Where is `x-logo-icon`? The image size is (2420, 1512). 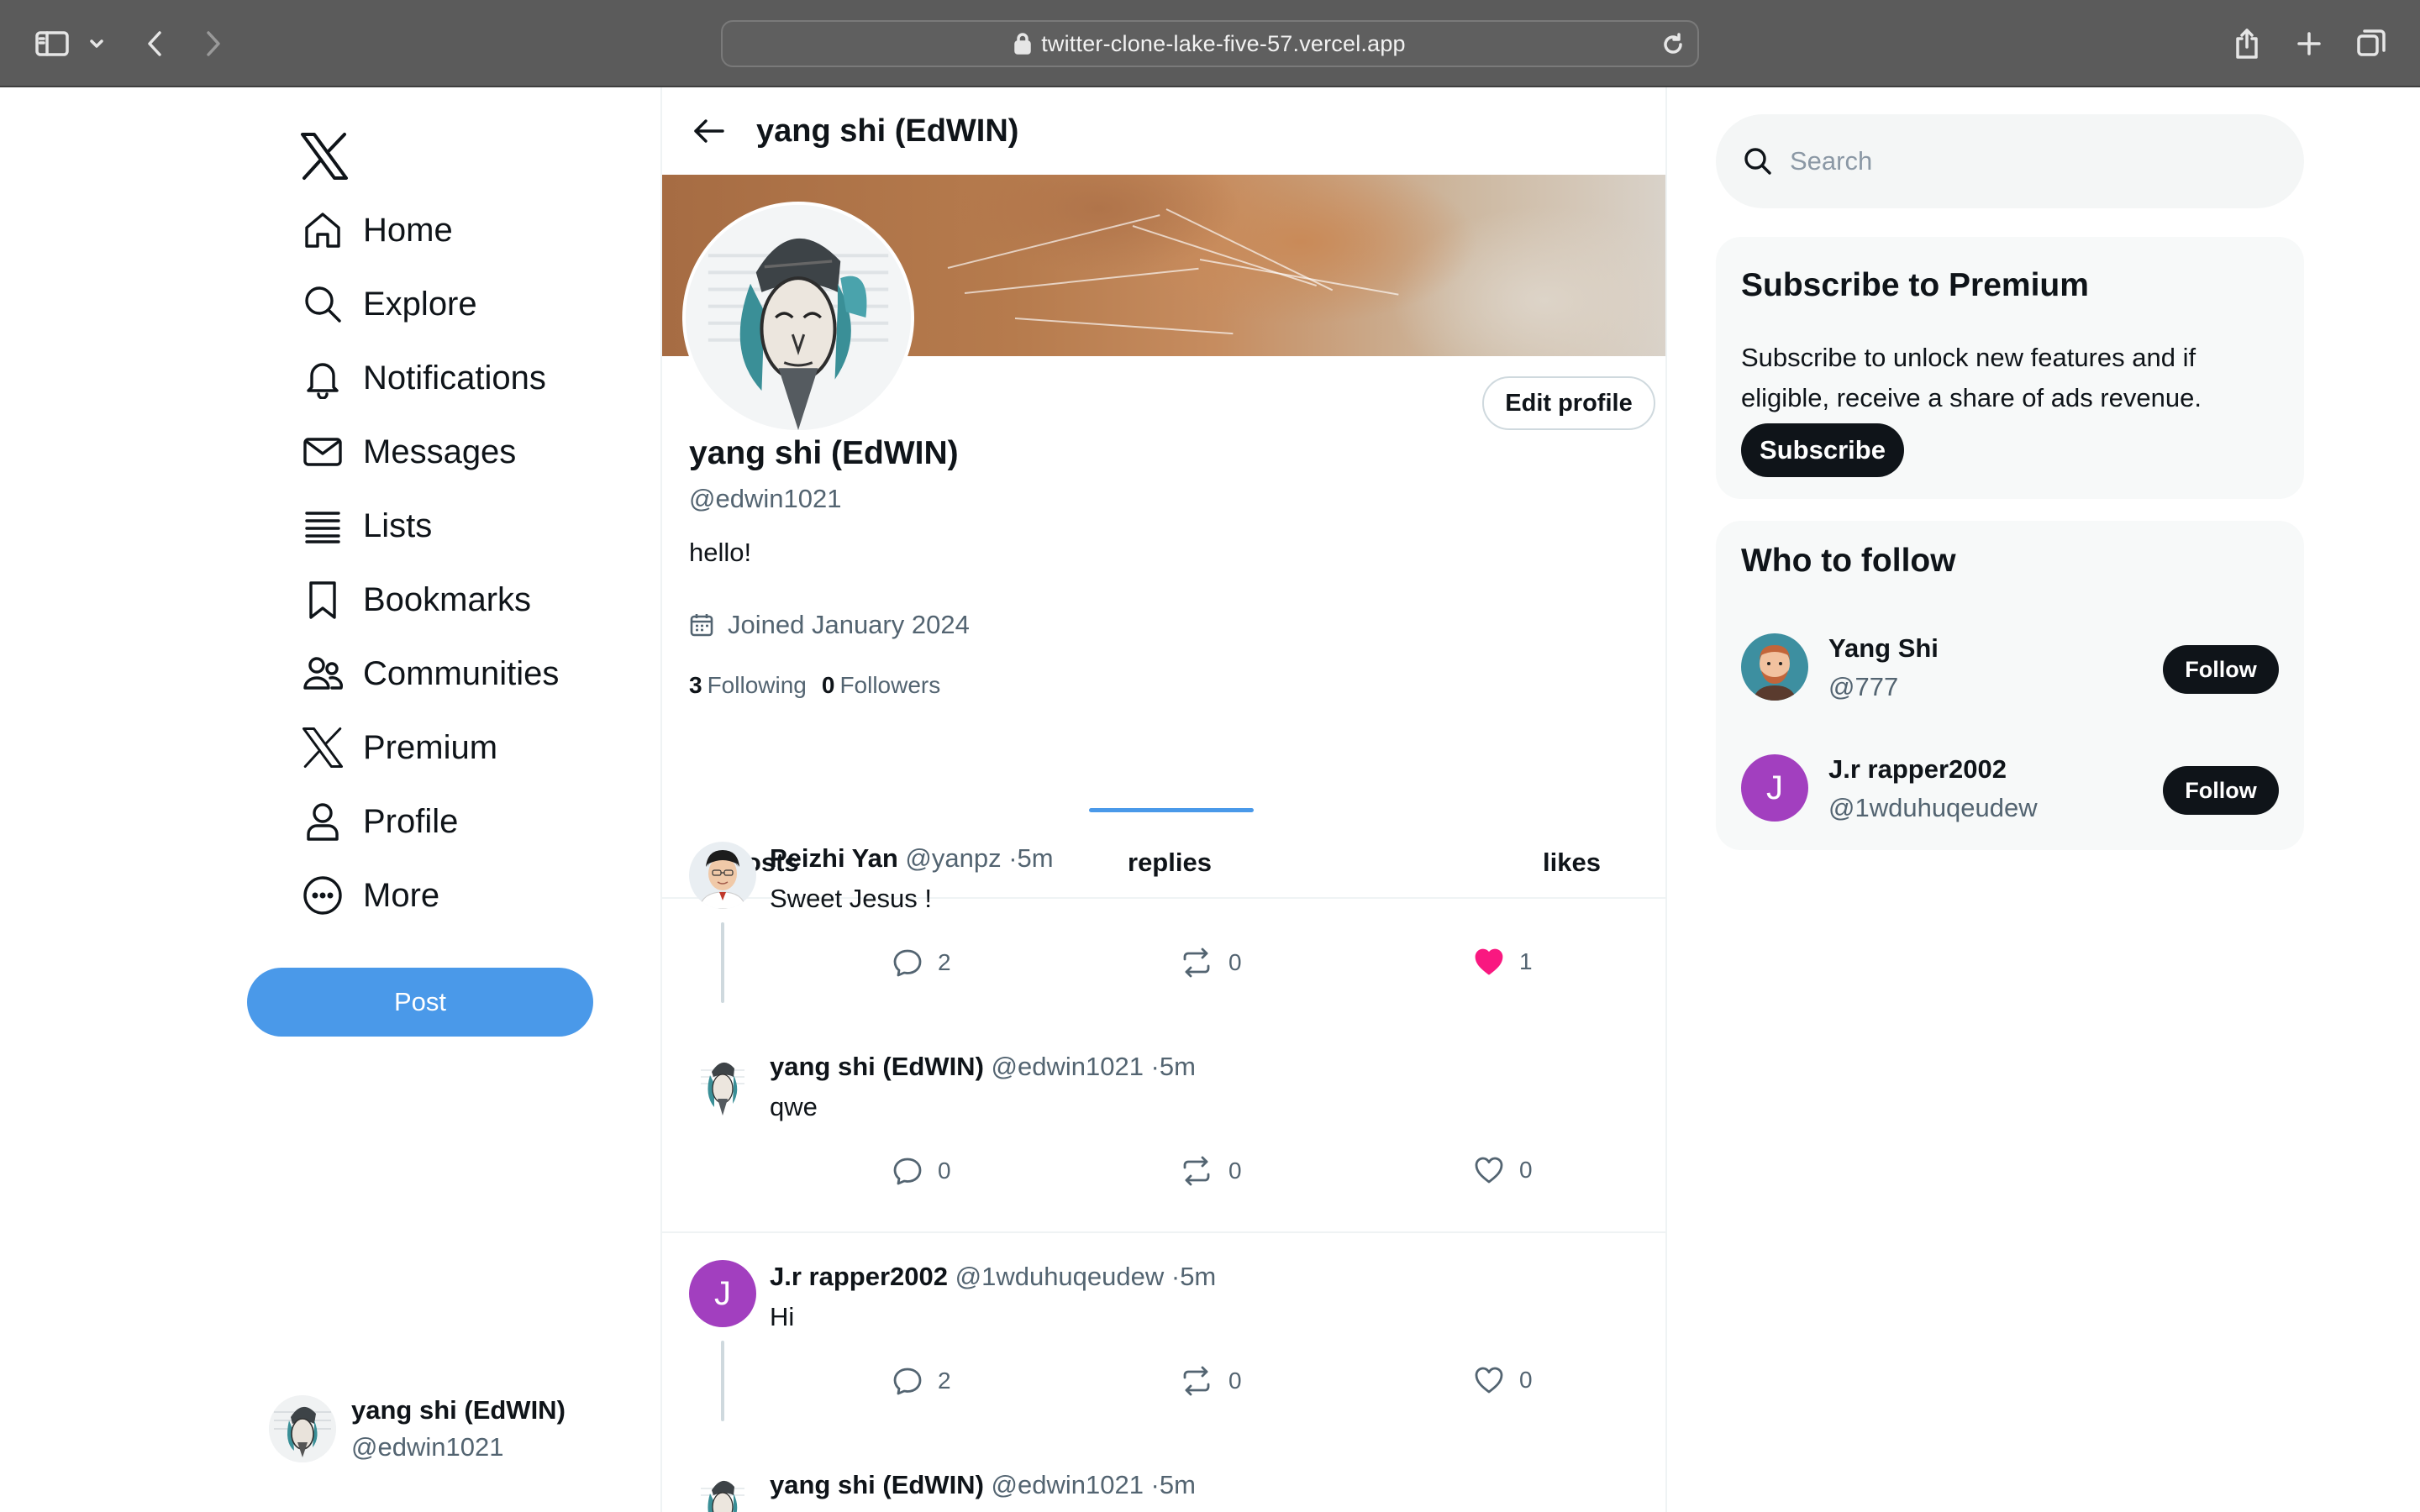 x-logo-icon is located at coordinates (324, 156).